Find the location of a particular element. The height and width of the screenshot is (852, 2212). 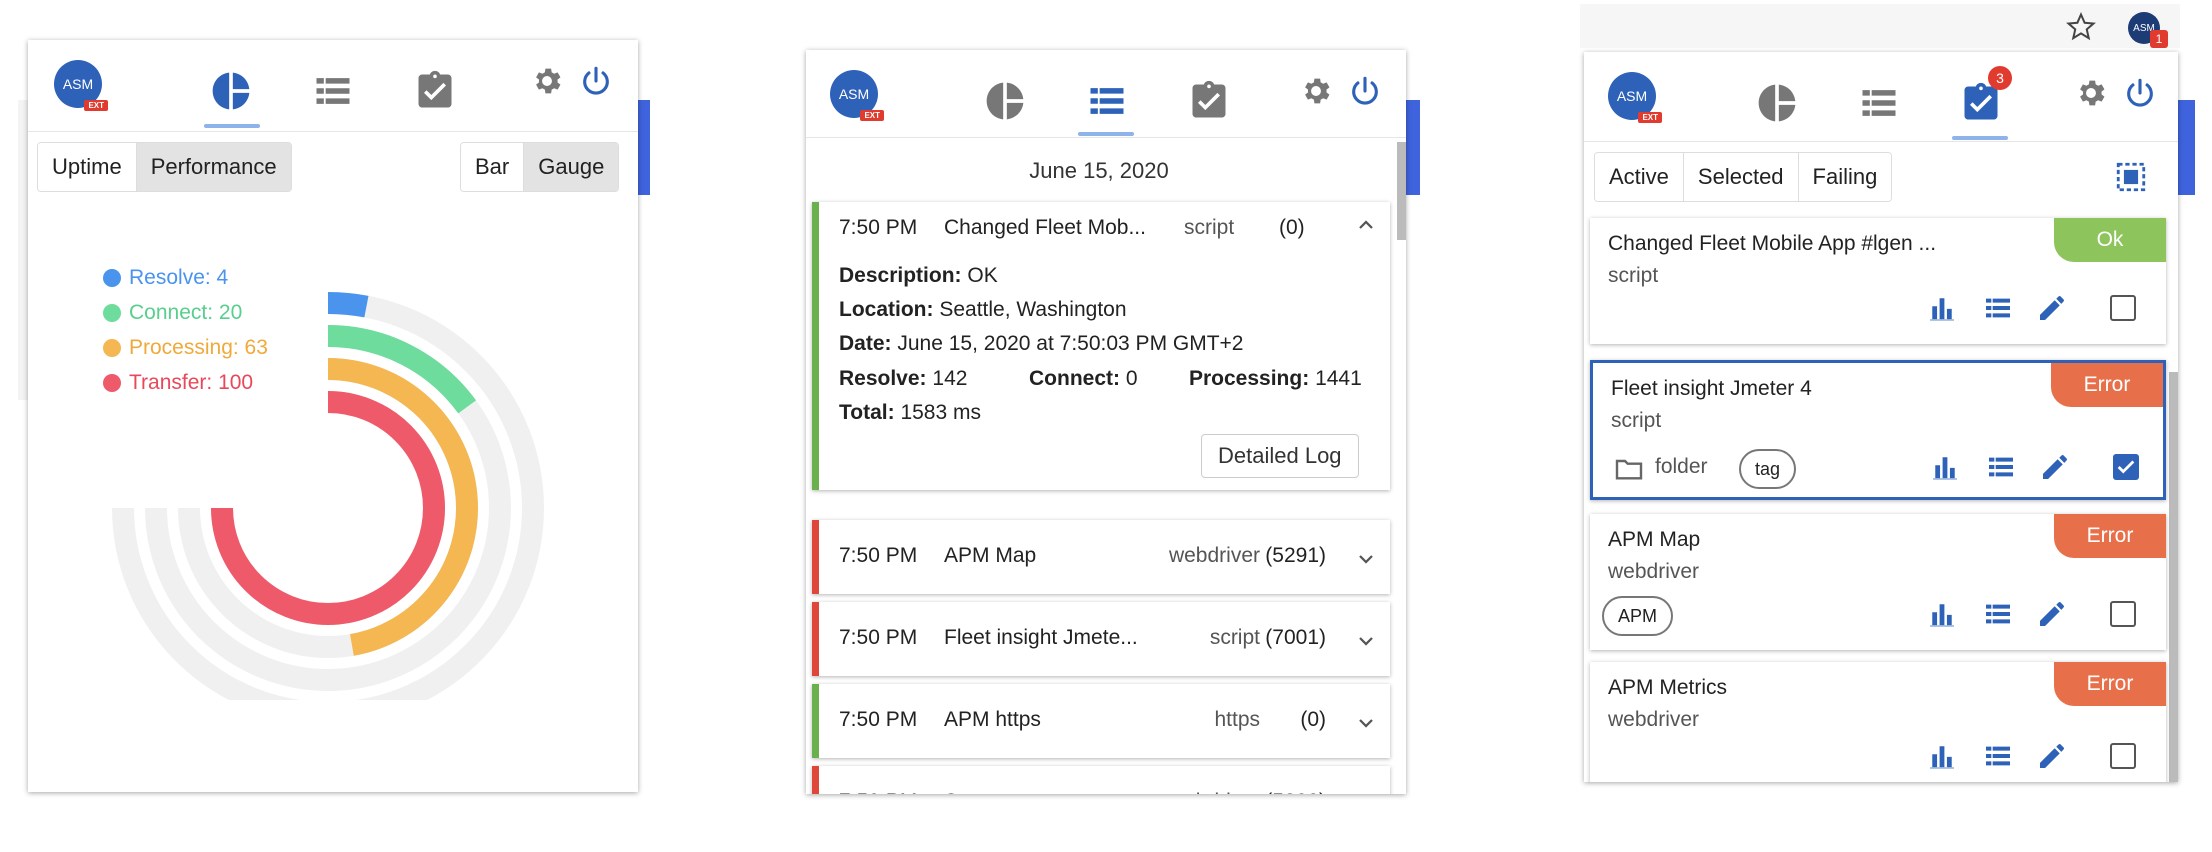

test-card: APM Metrics webdriver Error is located at coordinates (1878, 722).